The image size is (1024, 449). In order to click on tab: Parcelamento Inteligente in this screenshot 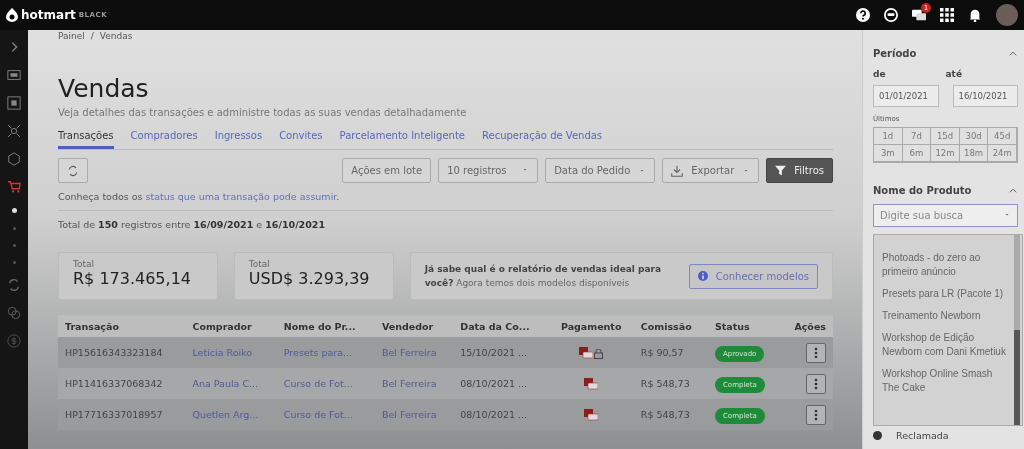, I will do `click(402, 138)`.